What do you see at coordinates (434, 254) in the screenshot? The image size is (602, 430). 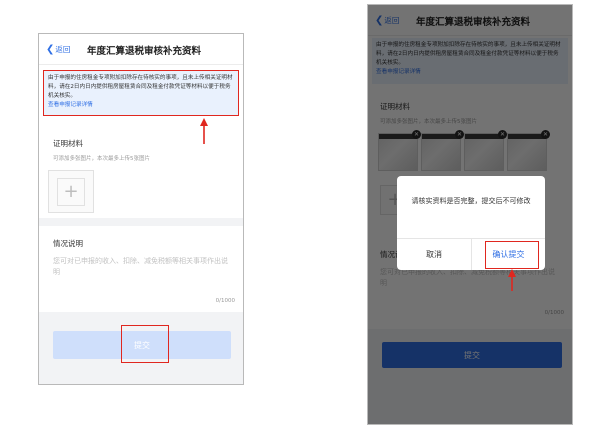 I see `cancel-button: 取消` at bounding box center [434, 254].